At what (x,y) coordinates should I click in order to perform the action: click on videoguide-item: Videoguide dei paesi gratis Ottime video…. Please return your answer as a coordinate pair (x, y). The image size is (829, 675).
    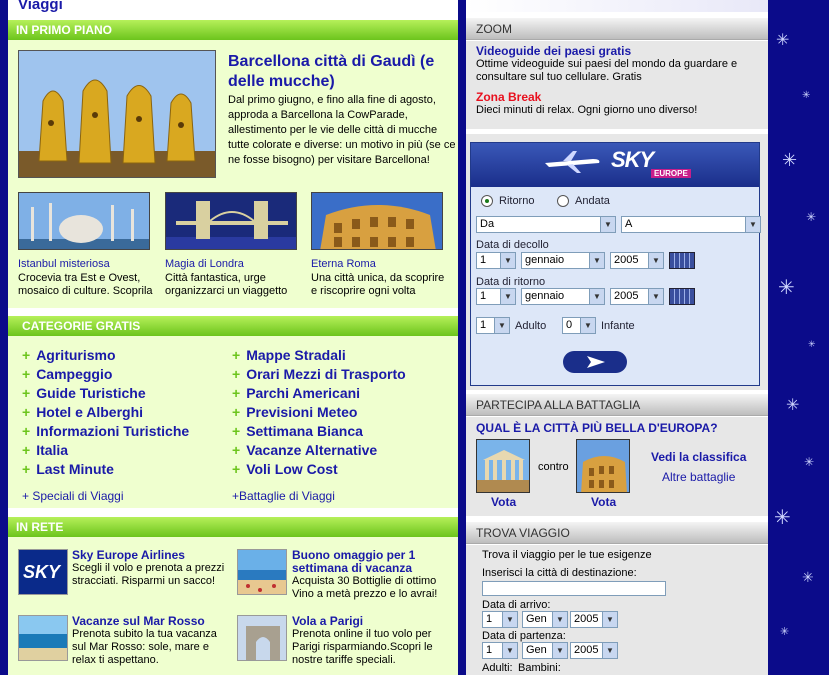
    Looking at the image, I should click on (618, 64).